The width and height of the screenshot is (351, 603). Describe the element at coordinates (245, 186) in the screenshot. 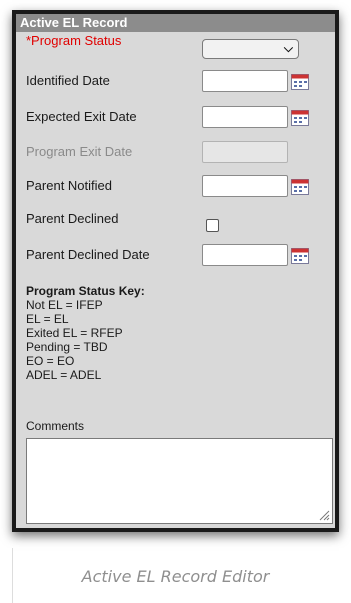

I see `parent-notified-input` at that location.